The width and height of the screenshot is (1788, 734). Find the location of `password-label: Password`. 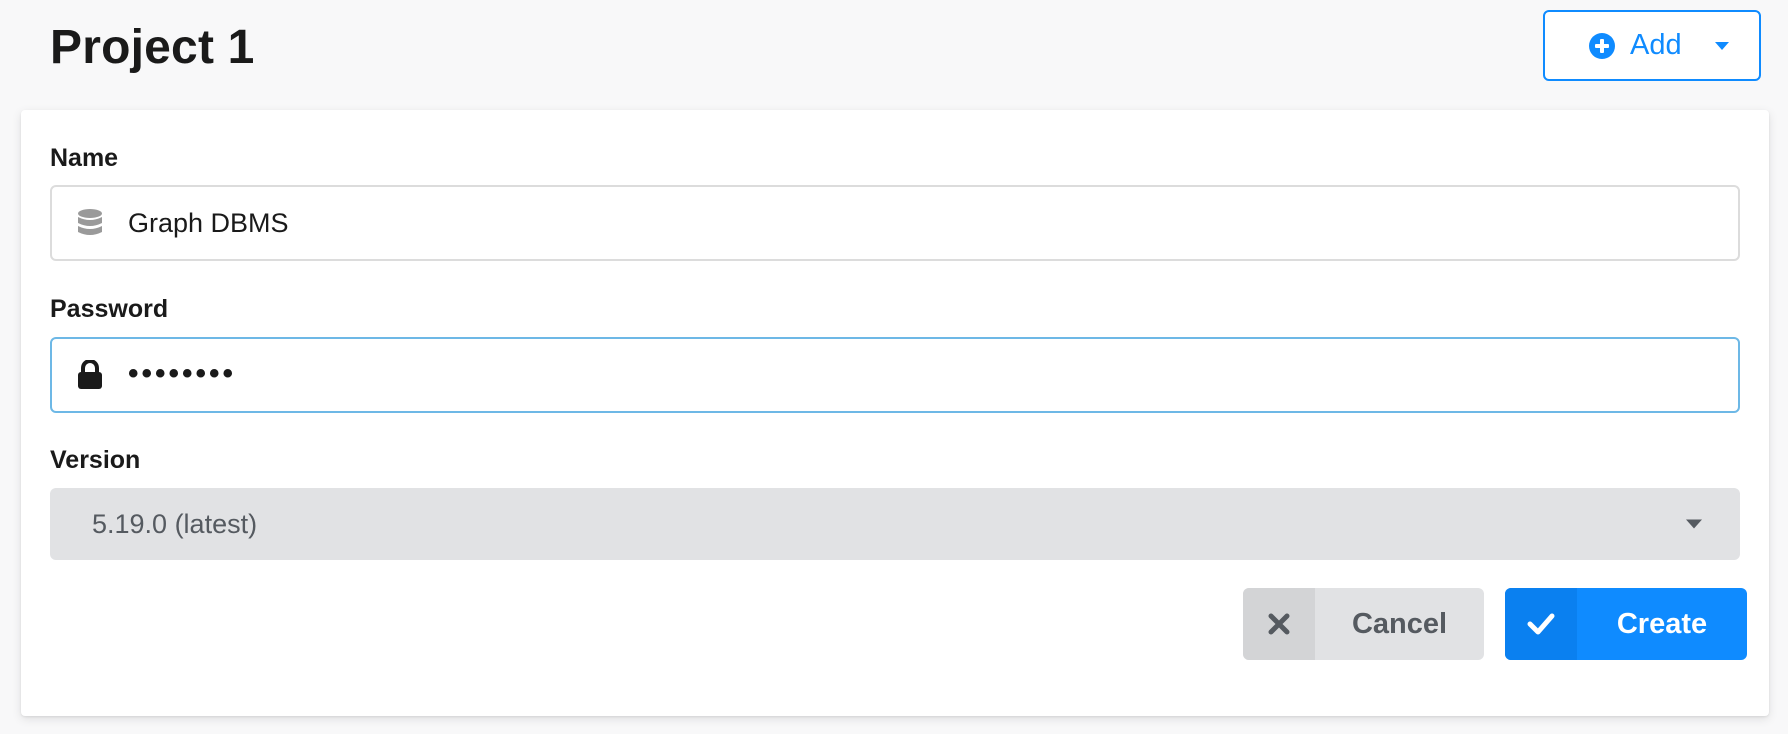

password-label: Password is located at coordinates (109, 309).